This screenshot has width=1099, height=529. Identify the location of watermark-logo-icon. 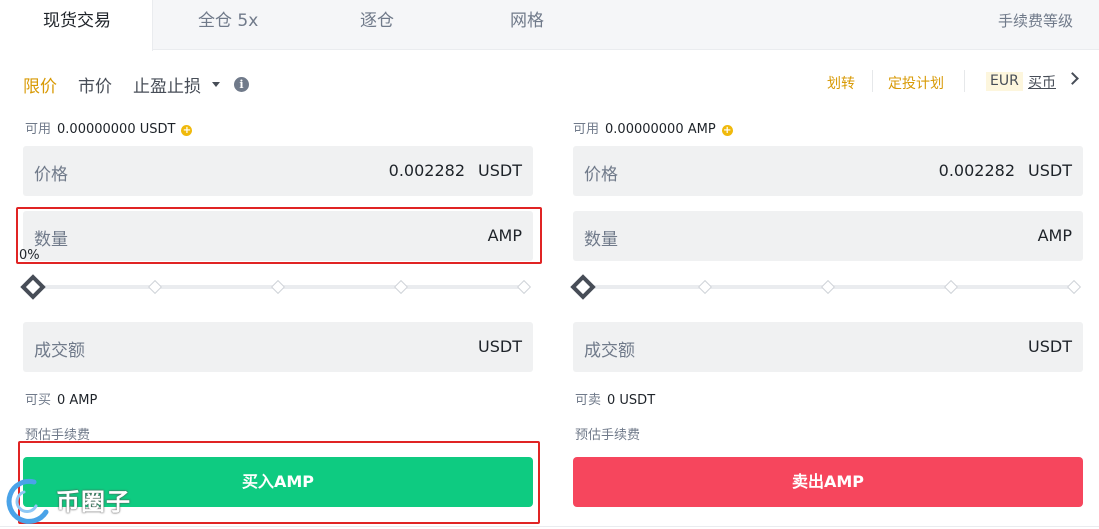
(27, 501).